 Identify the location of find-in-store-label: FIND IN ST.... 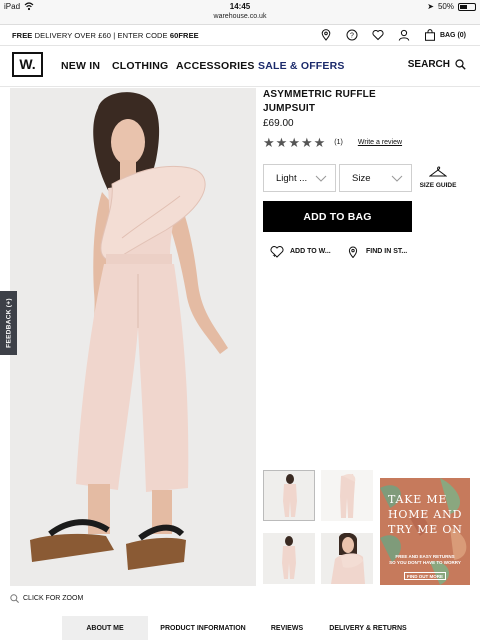
(387, 251).